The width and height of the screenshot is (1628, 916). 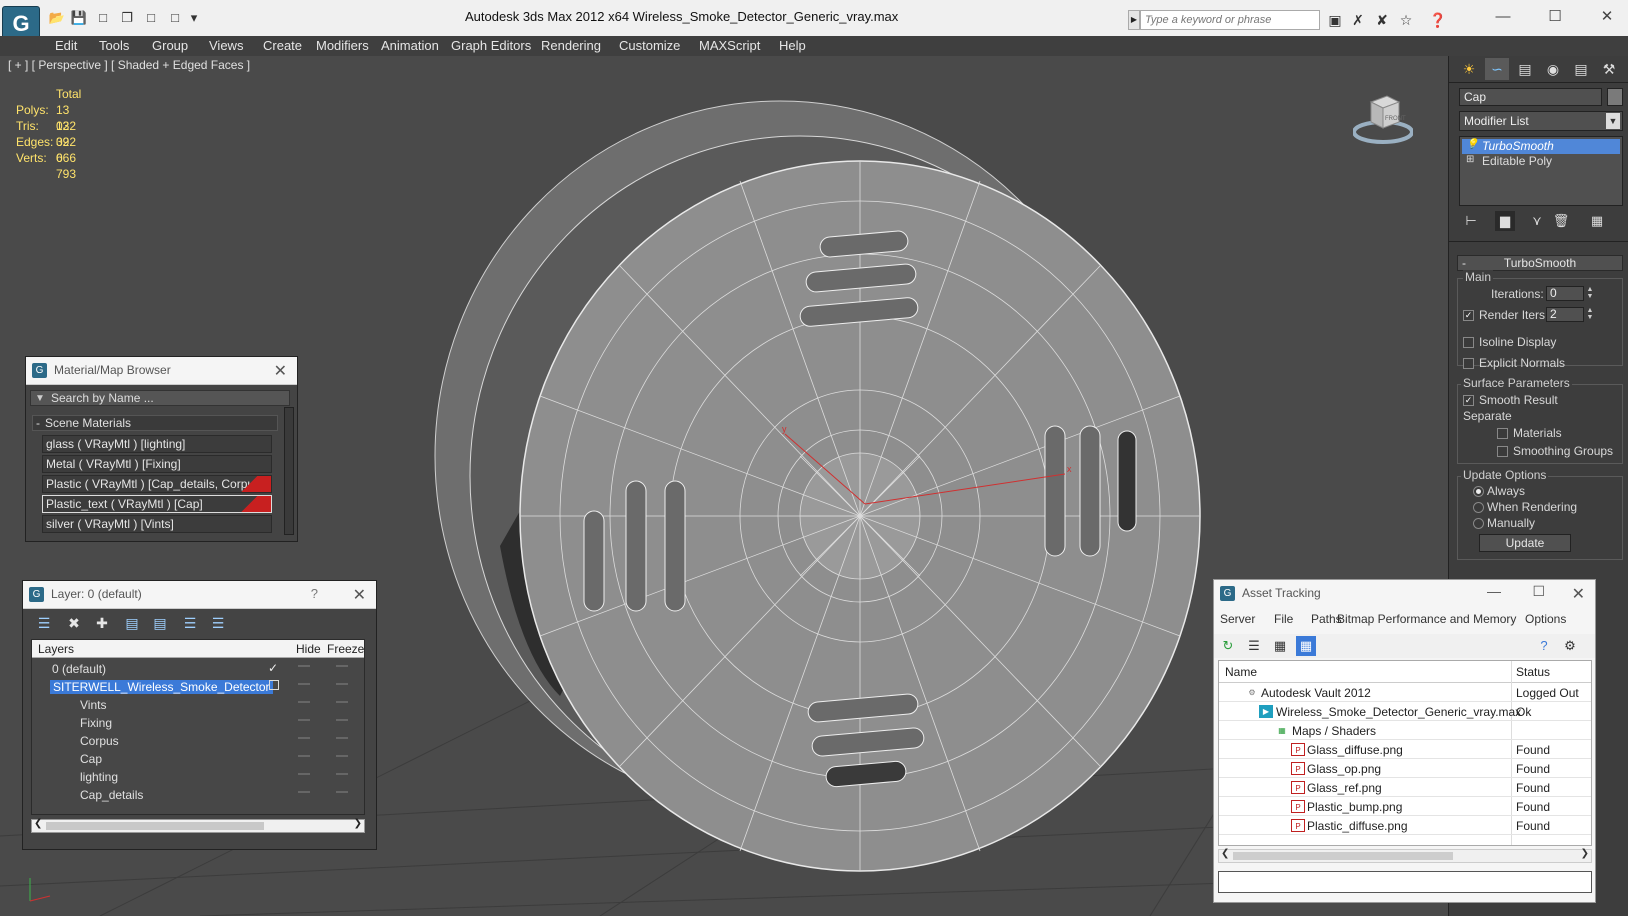 What do you see at coordinates (160, 623) in the screenshot?
I see `highlight-layer-icon: ▤` at bounding box center [160, 623].